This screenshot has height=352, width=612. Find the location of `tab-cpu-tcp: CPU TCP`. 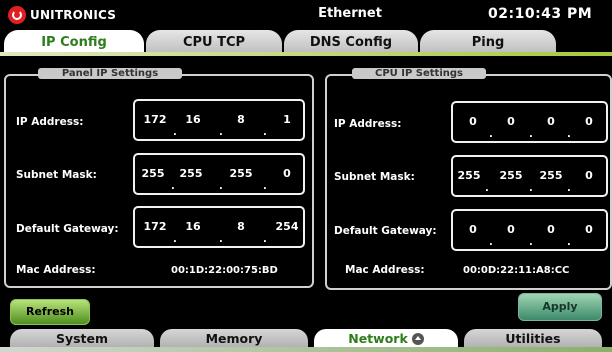

tab-cpu-tcp: CPU TCP is located at coordinates (214, 42).